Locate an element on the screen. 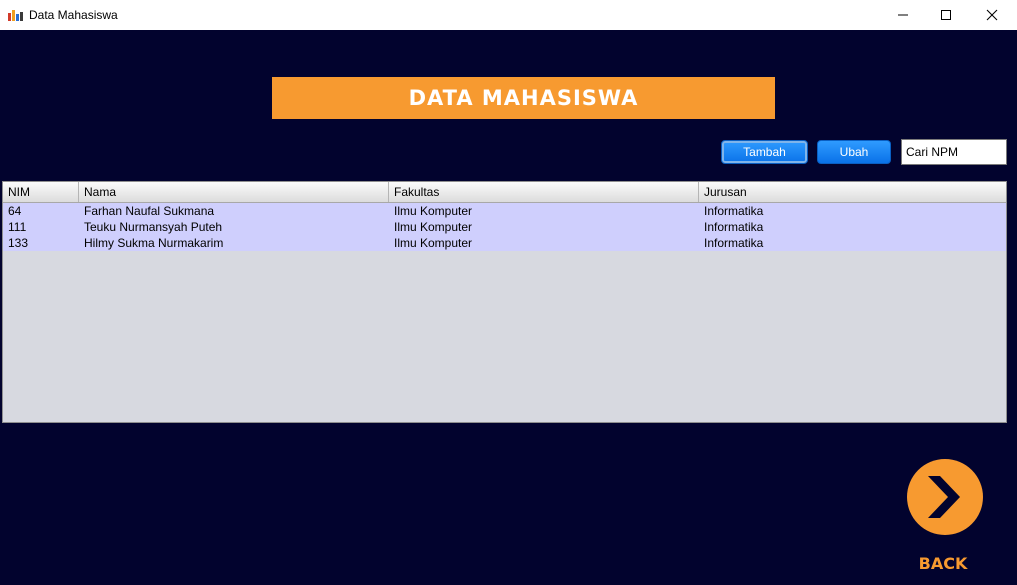 The width and height of the screenshot is (1017, 585). minimize-icon is located at coordinates (903, 15).